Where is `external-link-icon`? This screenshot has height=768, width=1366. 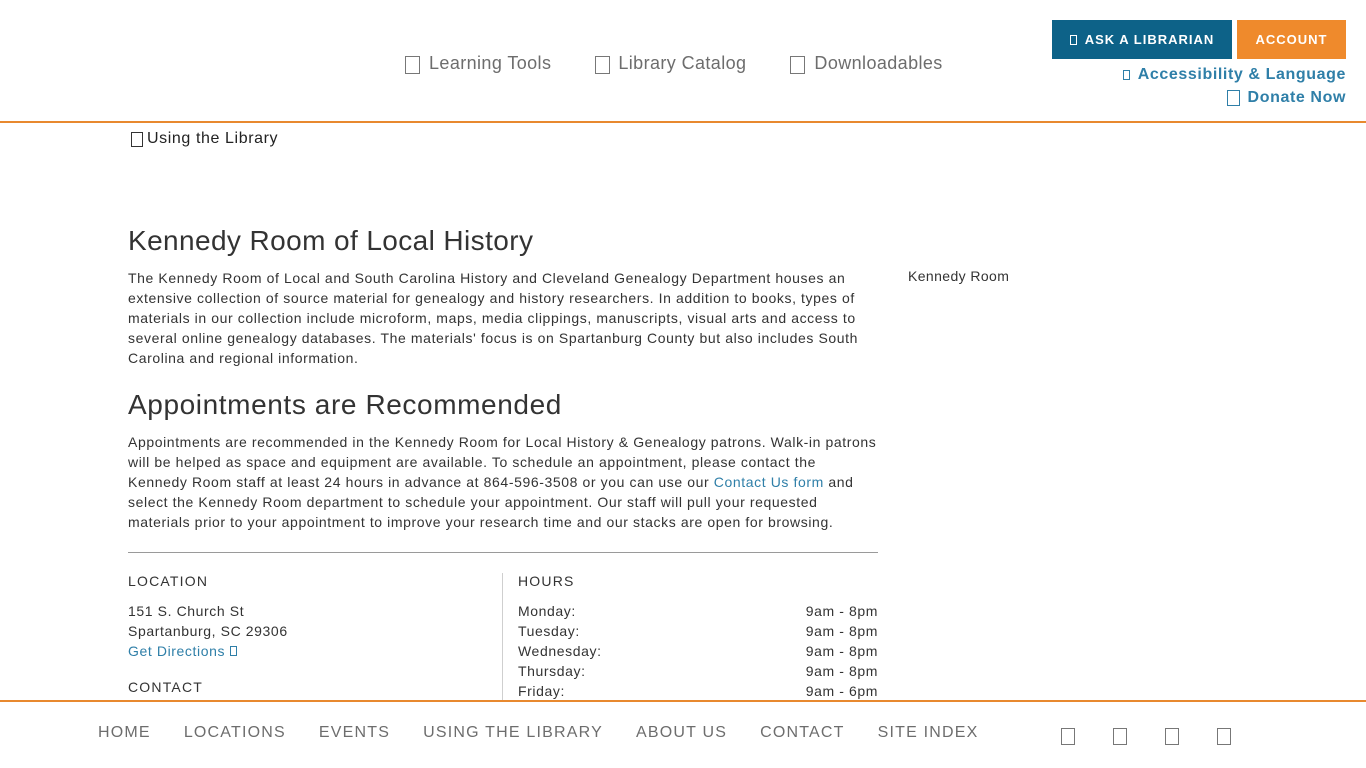 external-link-icon is located at coordinates (234, 651).